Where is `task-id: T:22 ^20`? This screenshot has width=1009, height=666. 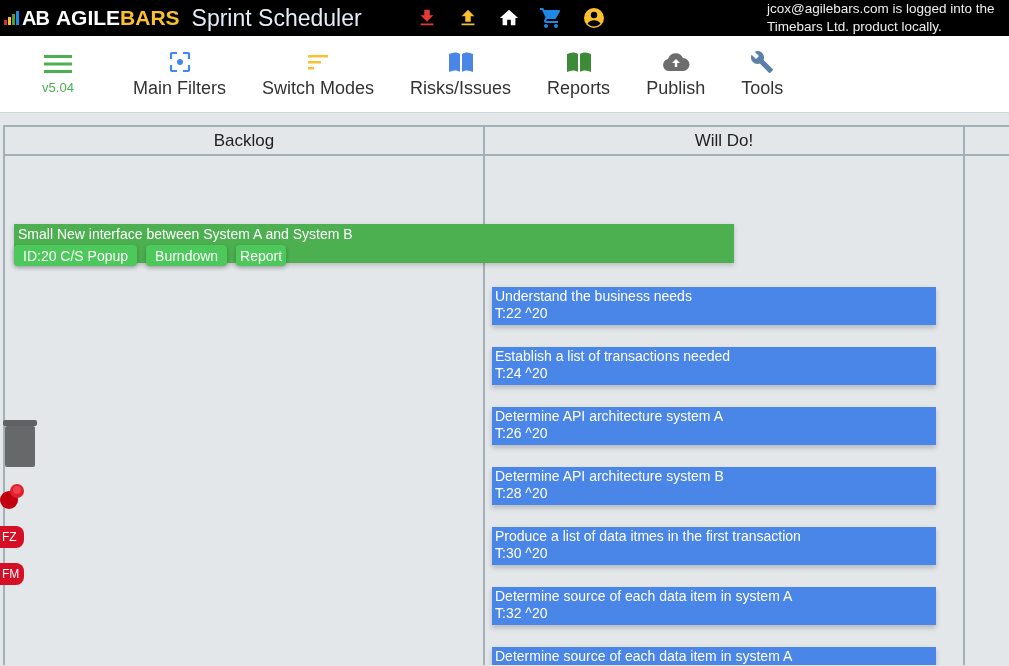 task-id: T:22 ^20 is located at coordinates (522, 313).